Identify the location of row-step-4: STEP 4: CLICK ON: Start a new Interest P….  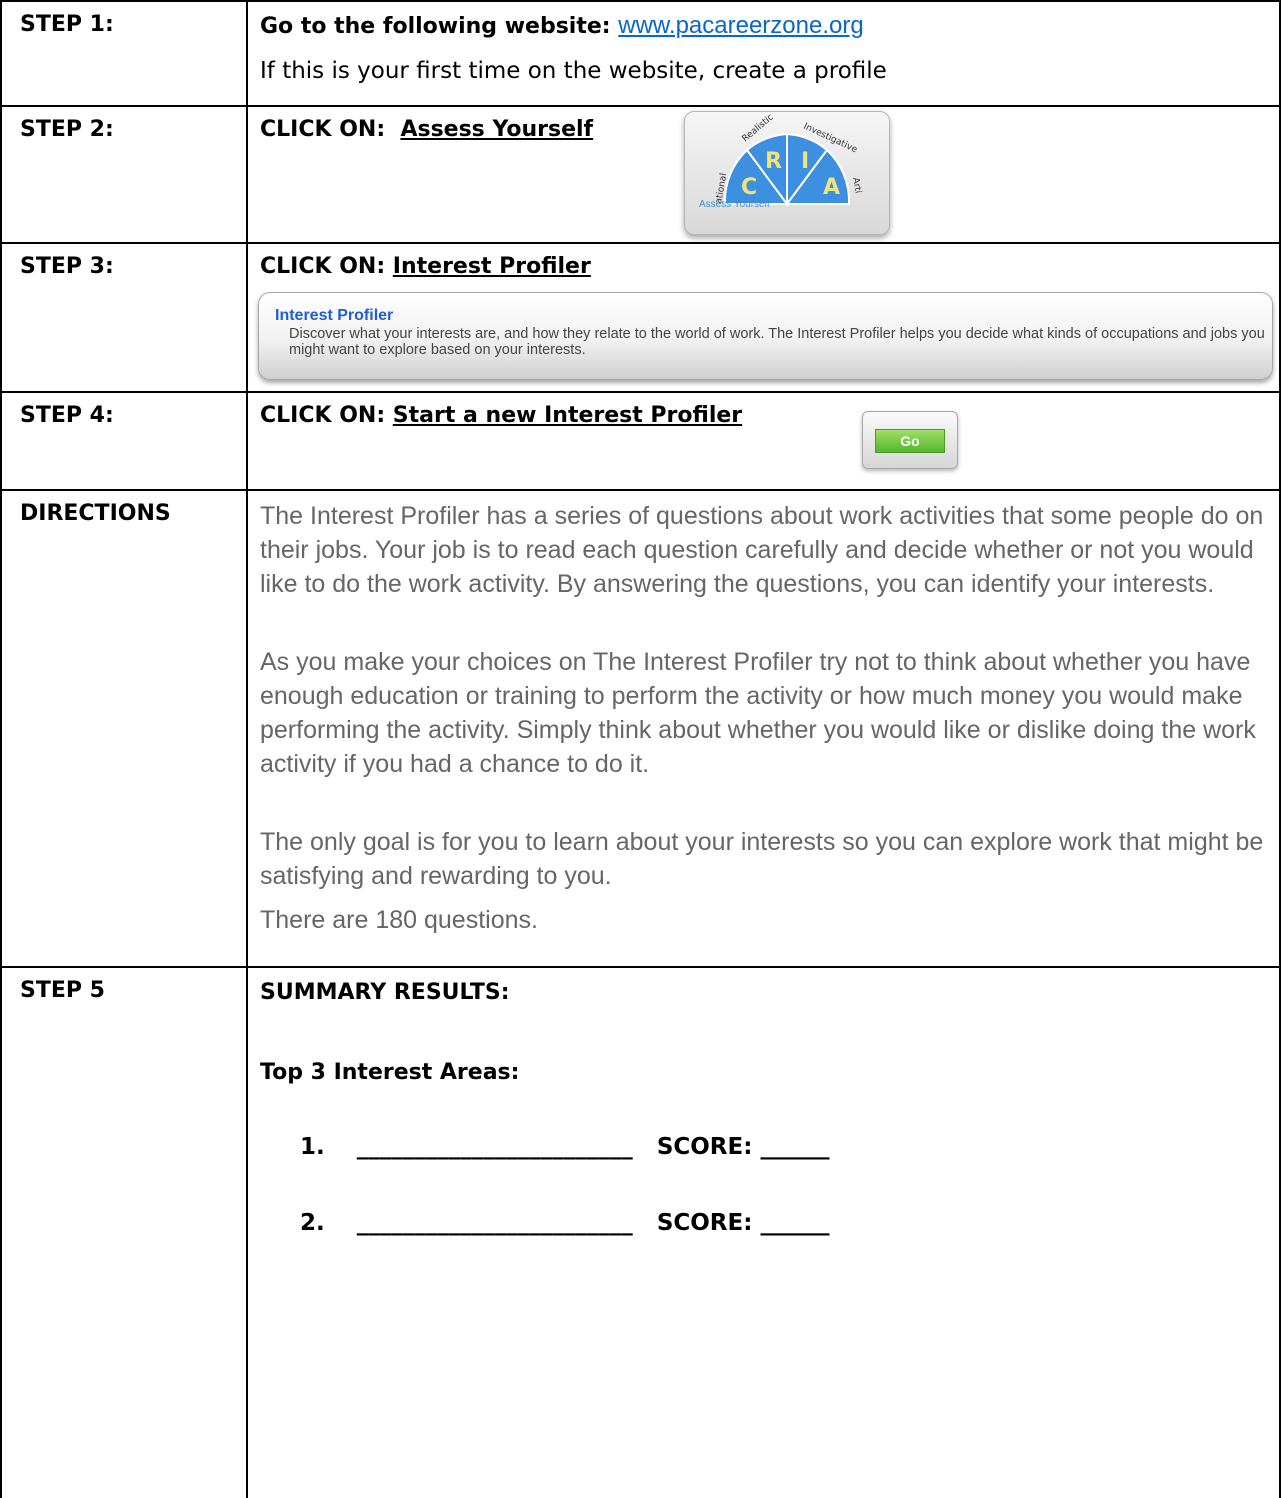
(640, 440).